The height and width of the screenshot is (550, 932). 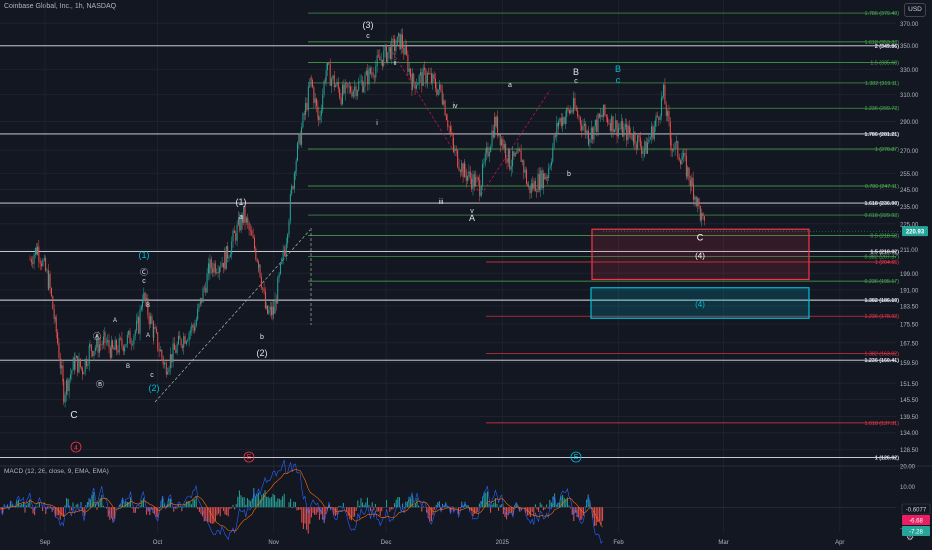 I want to click on fib-label: 1.236 (178.93), so click(x=882, y=317).